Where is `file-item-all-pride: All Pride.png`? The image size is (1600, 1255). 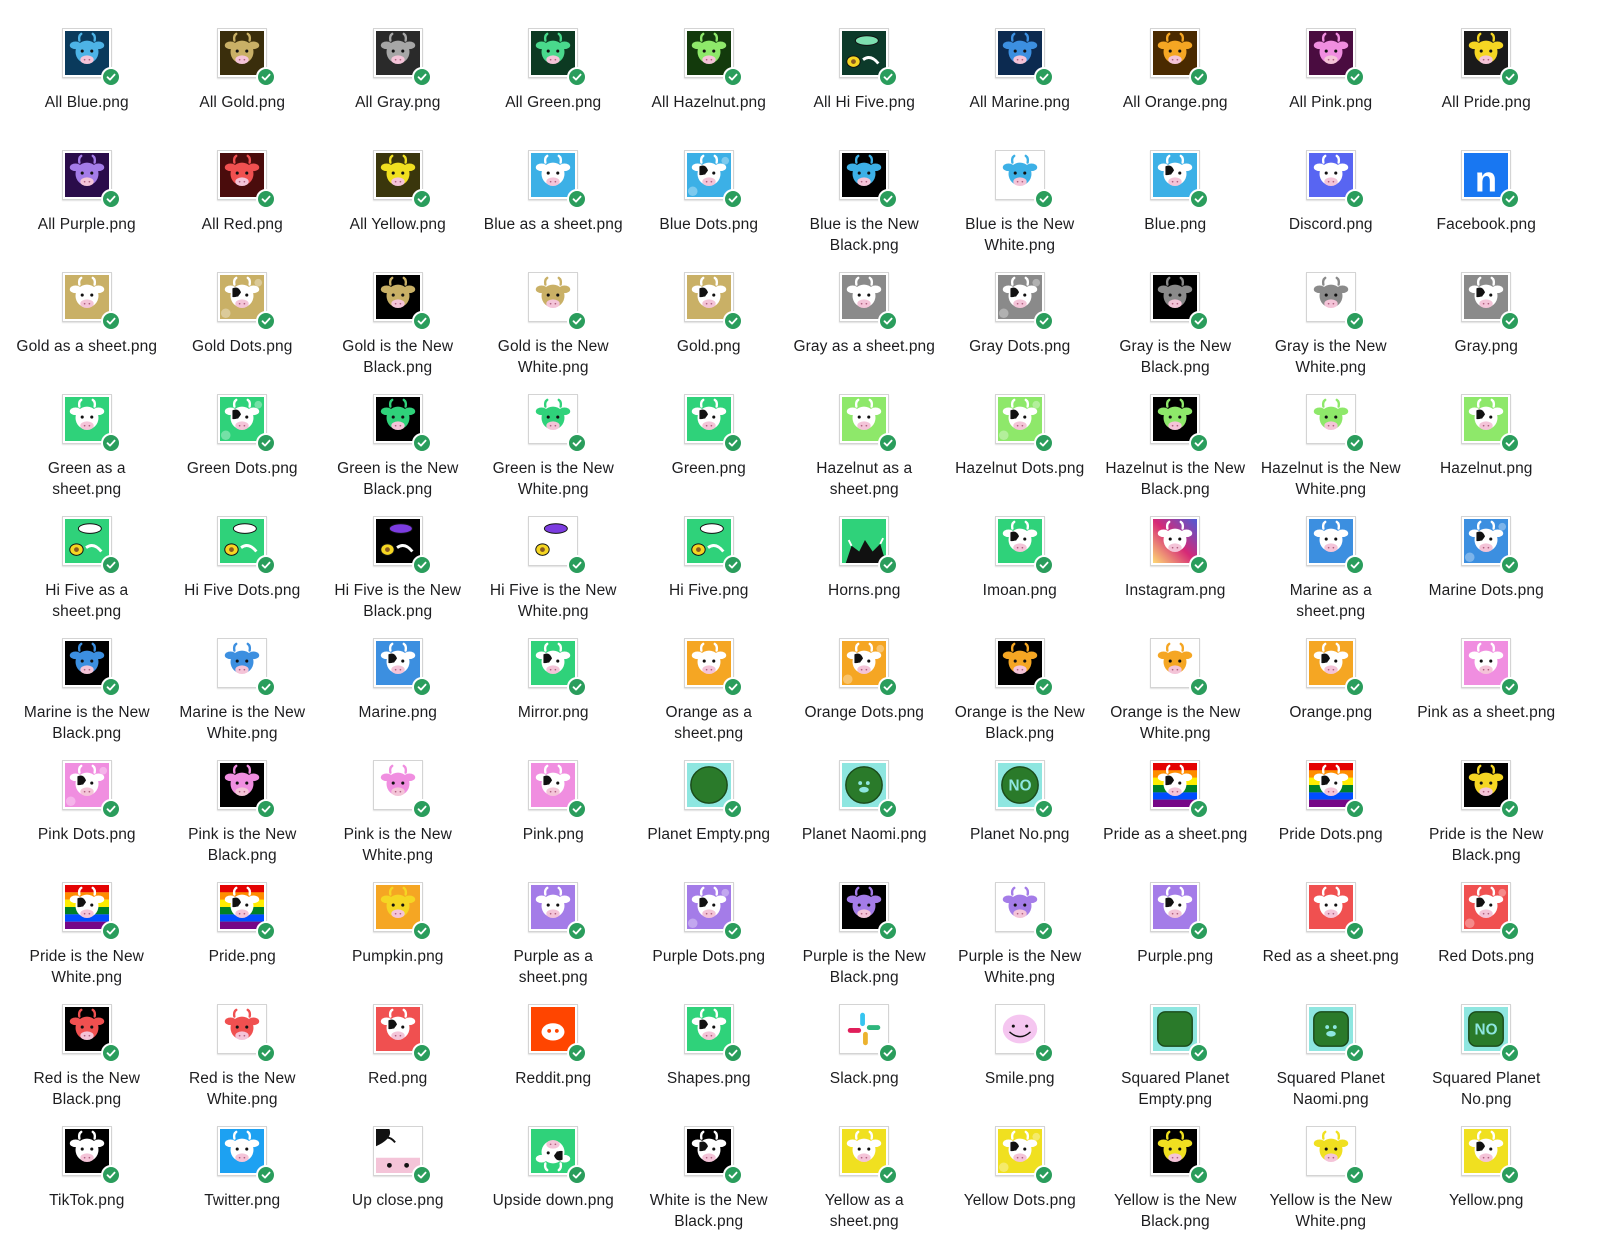
file-item-all-pride: All Pride.png is located at coordinates (1487, 89).